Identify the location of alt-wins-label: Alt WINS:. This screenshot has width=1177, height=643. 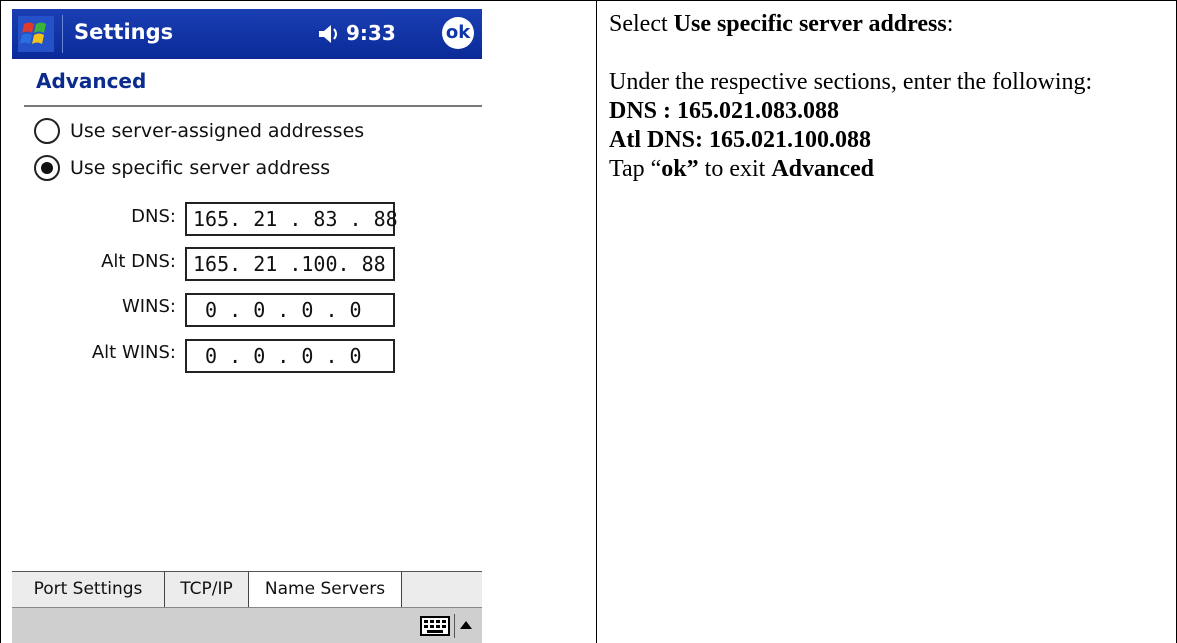
(133, 352).